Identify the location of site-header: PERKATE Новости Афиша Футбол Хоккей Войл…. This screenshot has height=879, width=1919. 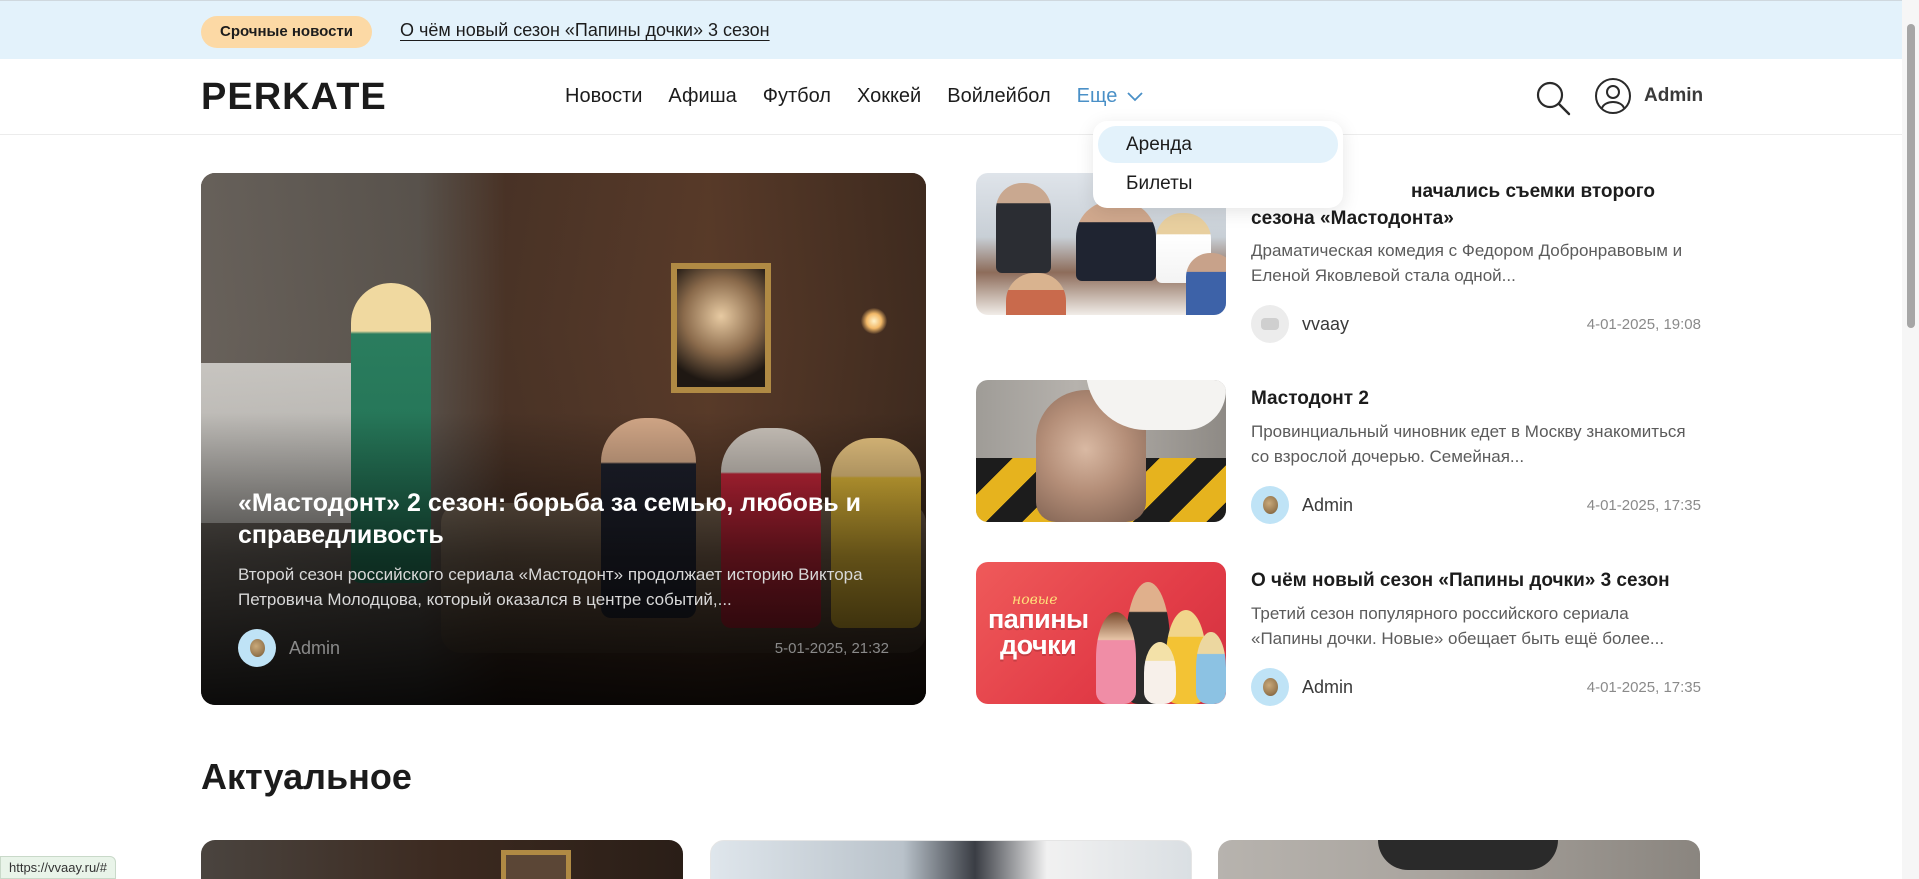
(959, 97).